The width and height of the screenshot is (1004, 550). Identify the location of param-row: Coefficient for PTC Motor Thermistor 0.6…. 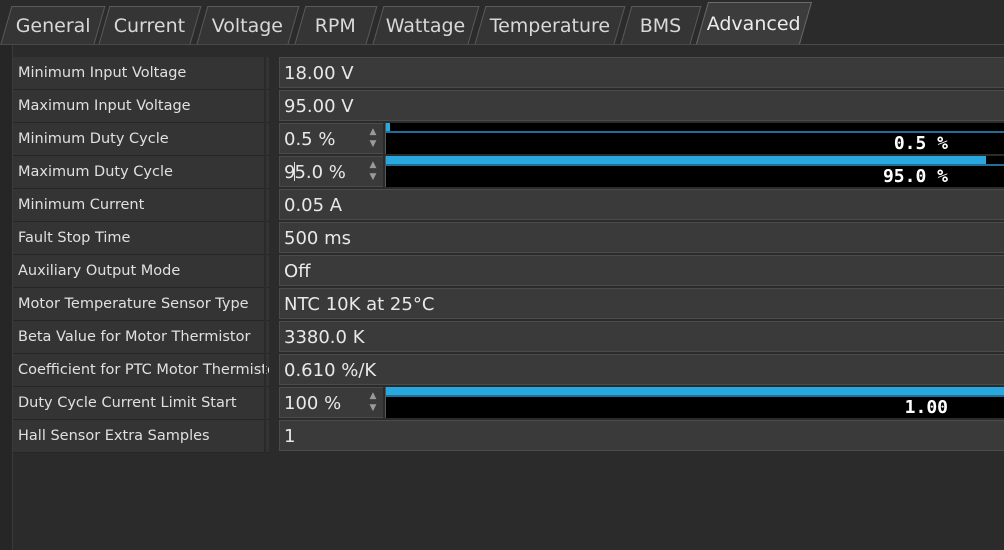
(508, 370).